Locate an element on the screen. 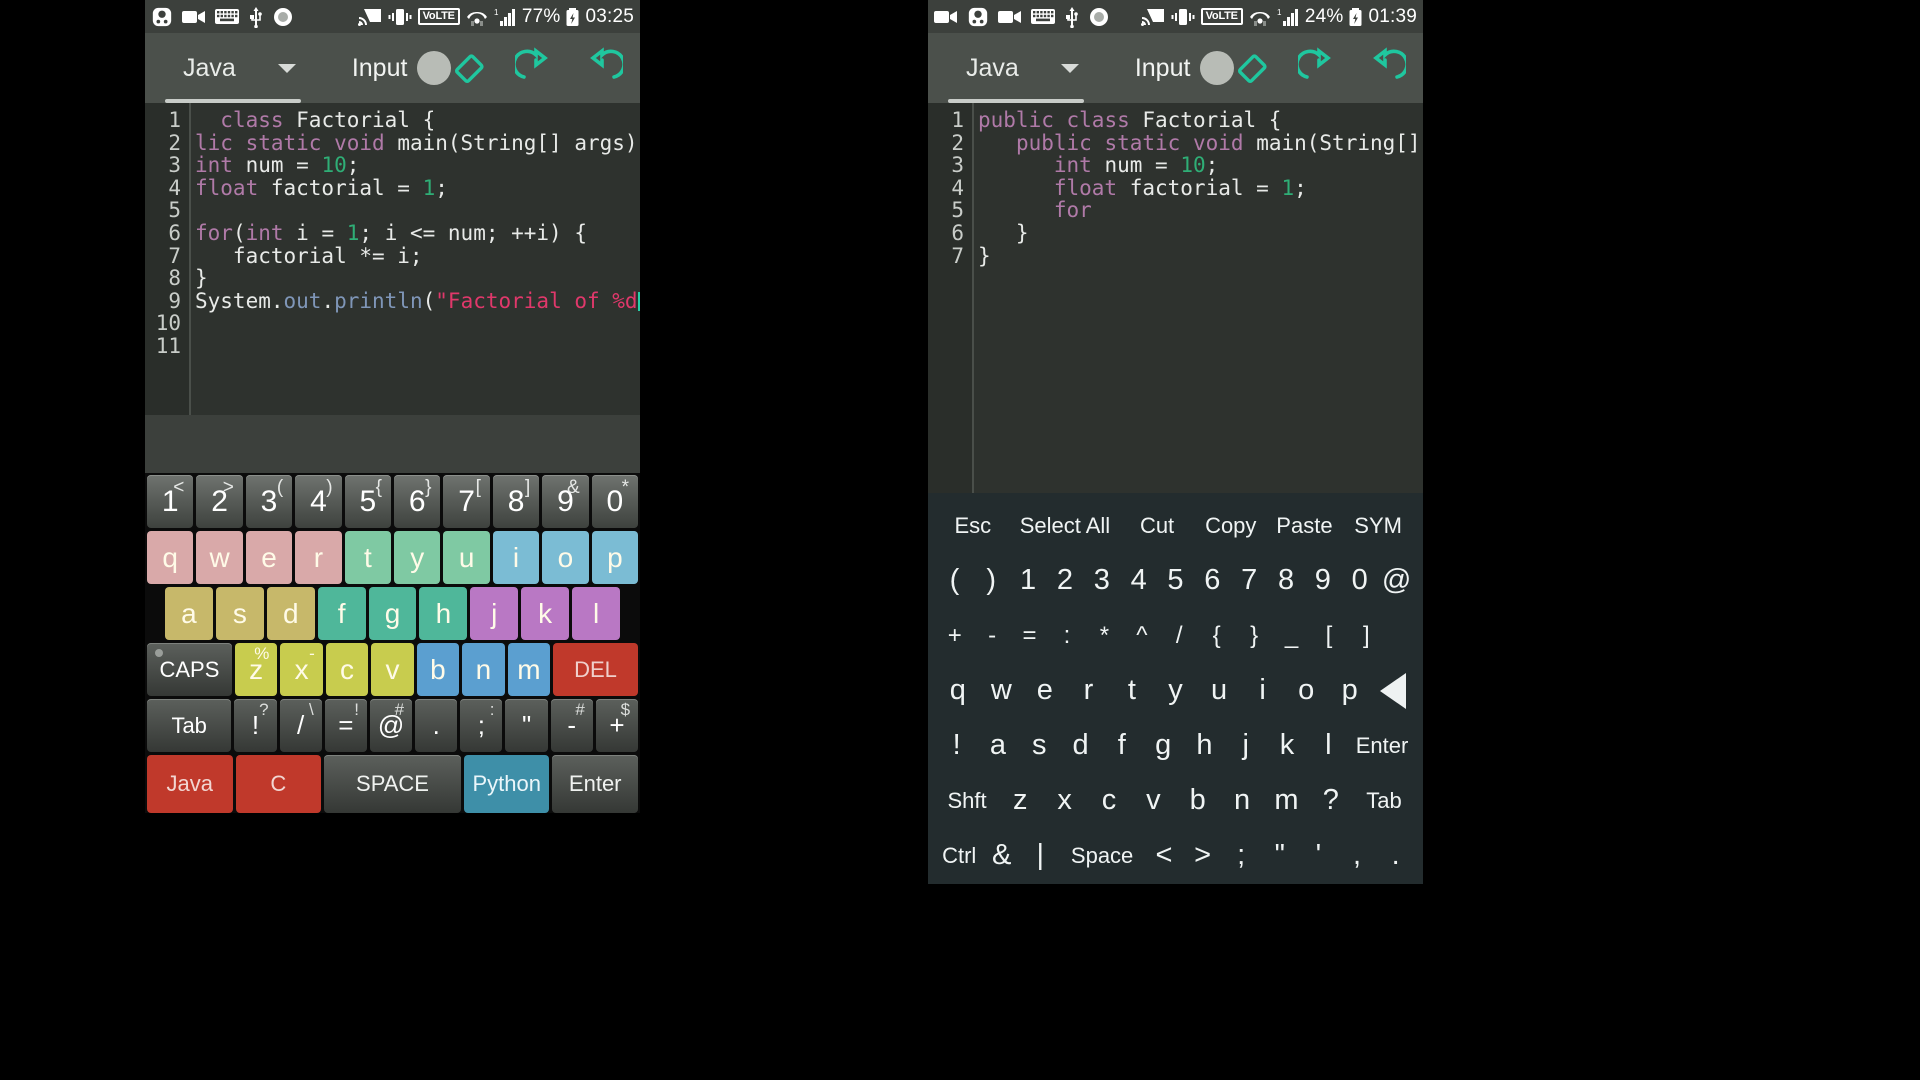  key-paste: Paste is located at coordinates (1305, 525).